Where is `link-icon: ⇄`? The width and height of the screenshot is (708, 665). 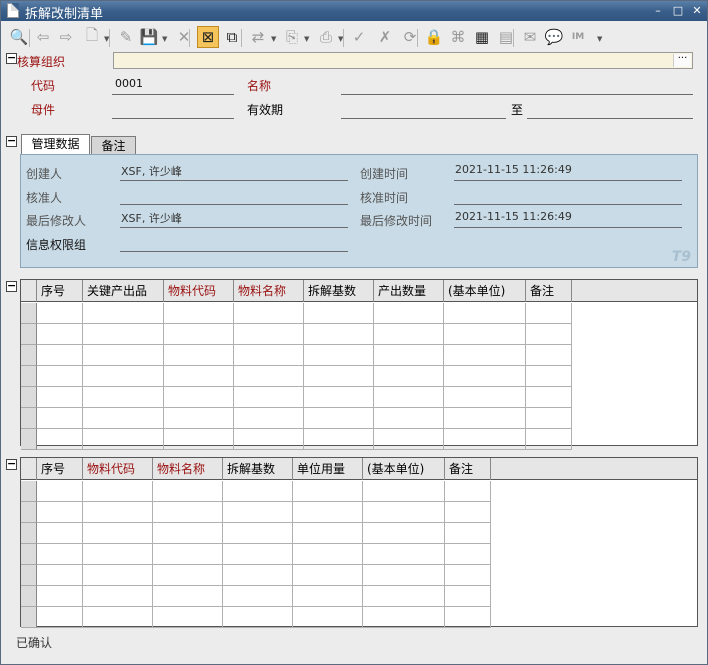
link-icon: ⇄ is located at coordinates (258, 37).